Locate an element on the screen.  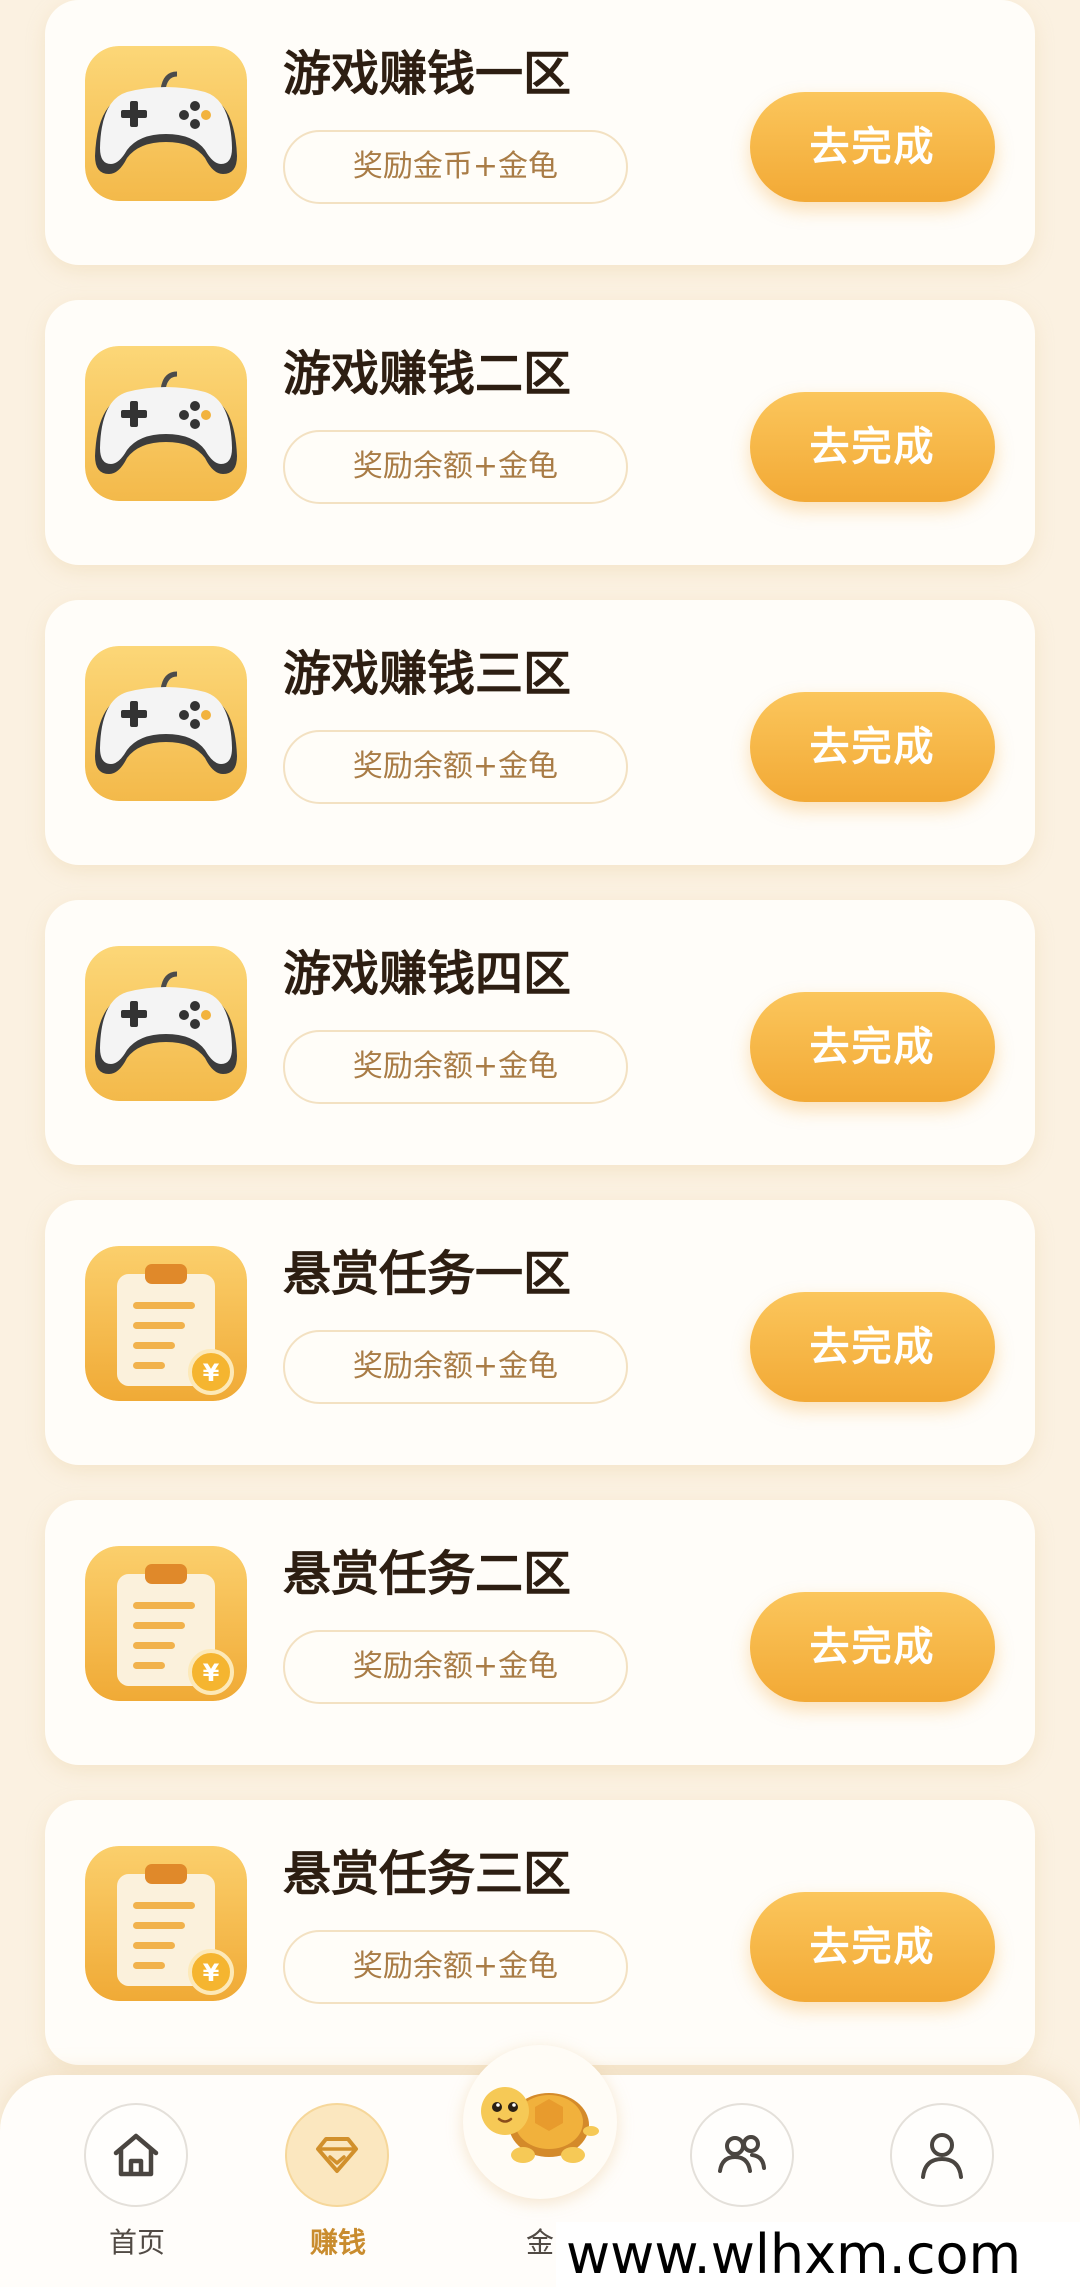
nav-home-circle is located at coordinates (136, 2155).